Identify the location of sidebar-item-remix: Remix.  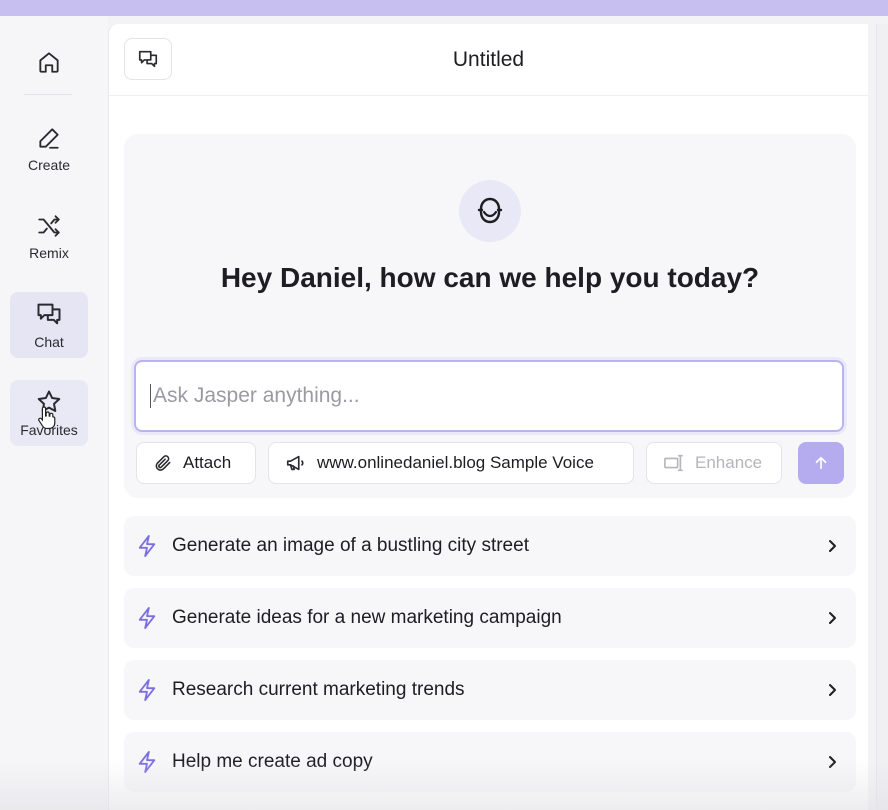
(49, 237).